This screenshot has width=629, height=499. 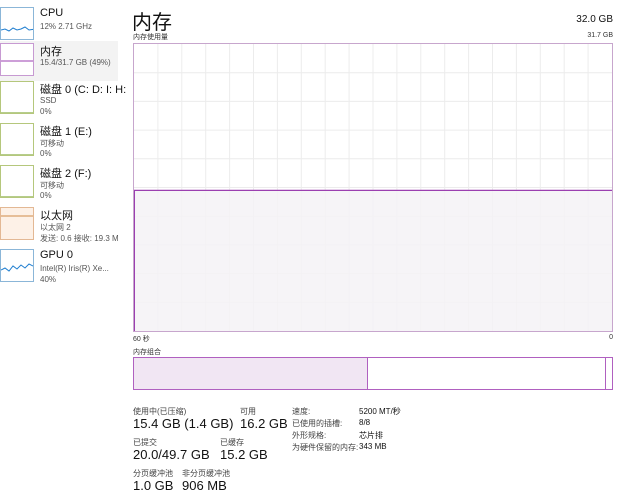 I want to click on sidebar-item-title: 磁盘 2 (F:), so click(x=66, y=174).